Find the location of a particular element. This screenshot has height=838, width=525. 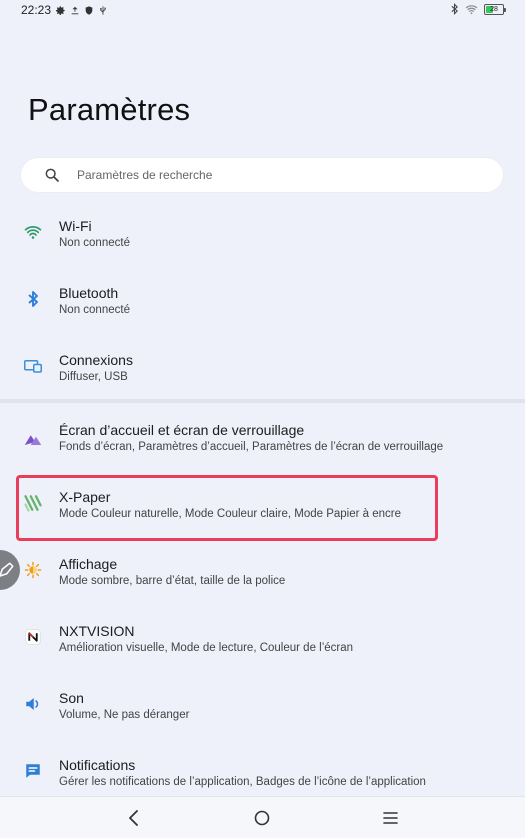

menu-button is located at coordinates (390, 818).